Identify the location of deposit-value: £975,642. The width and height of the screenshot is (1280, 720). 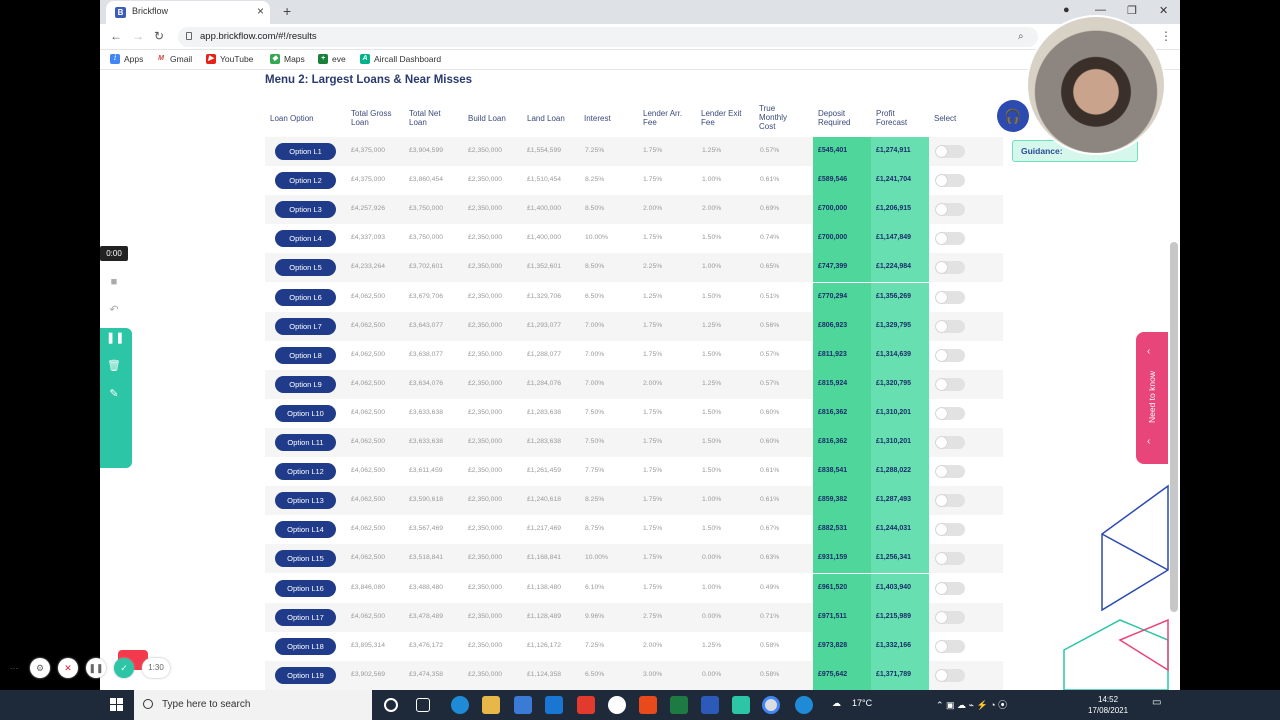
(833, 674).